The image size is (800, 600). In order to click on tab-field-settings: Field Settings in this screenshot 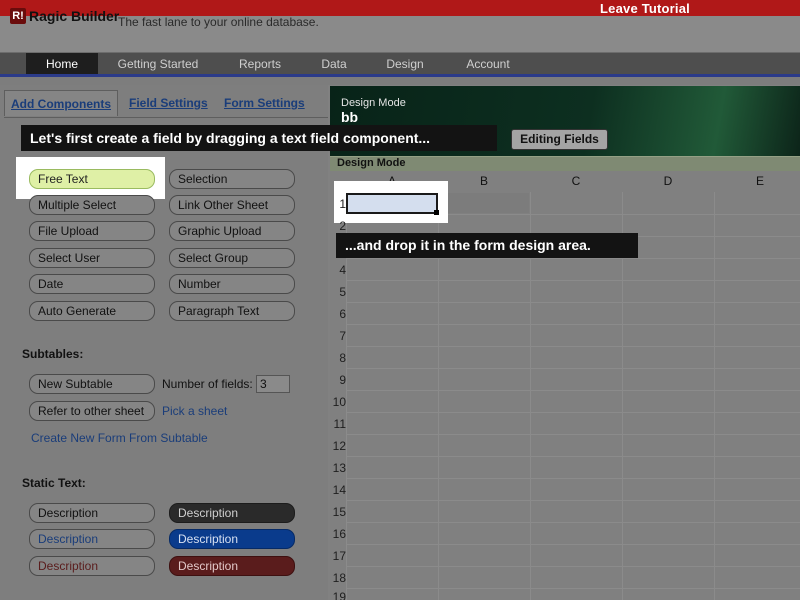, I will do `click(168, 103)`.